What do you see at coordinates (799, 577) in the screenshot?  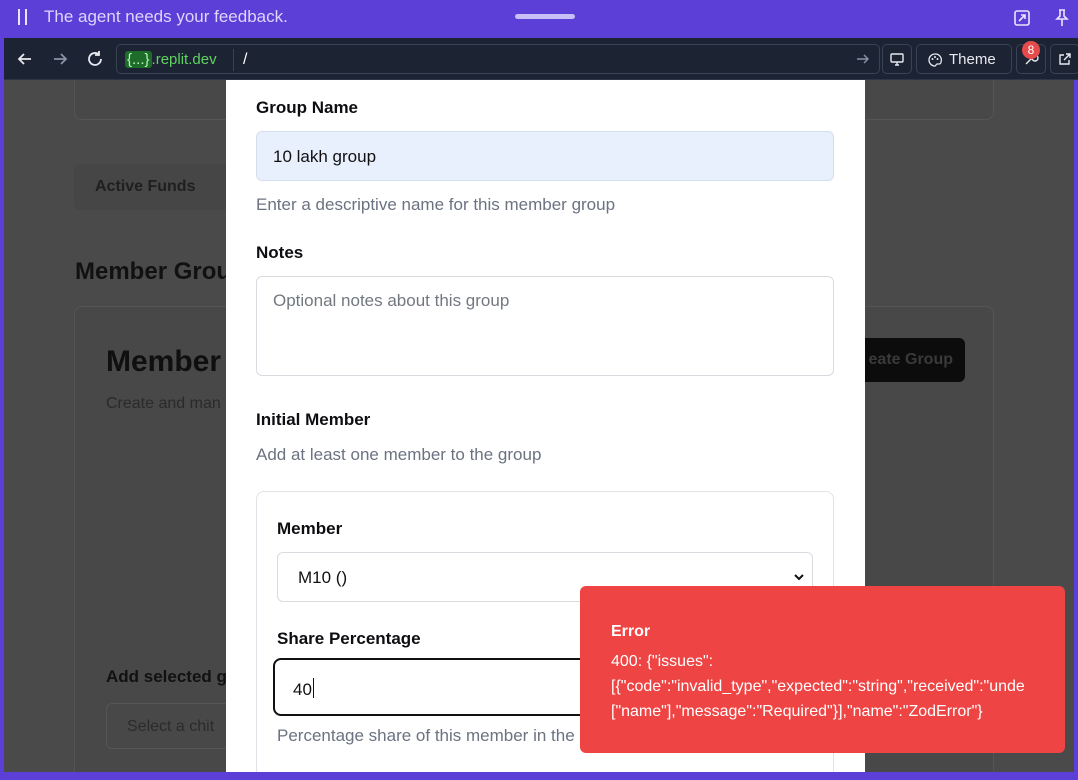 I see `chevron-down-icon` at bounding box center [799, 577].